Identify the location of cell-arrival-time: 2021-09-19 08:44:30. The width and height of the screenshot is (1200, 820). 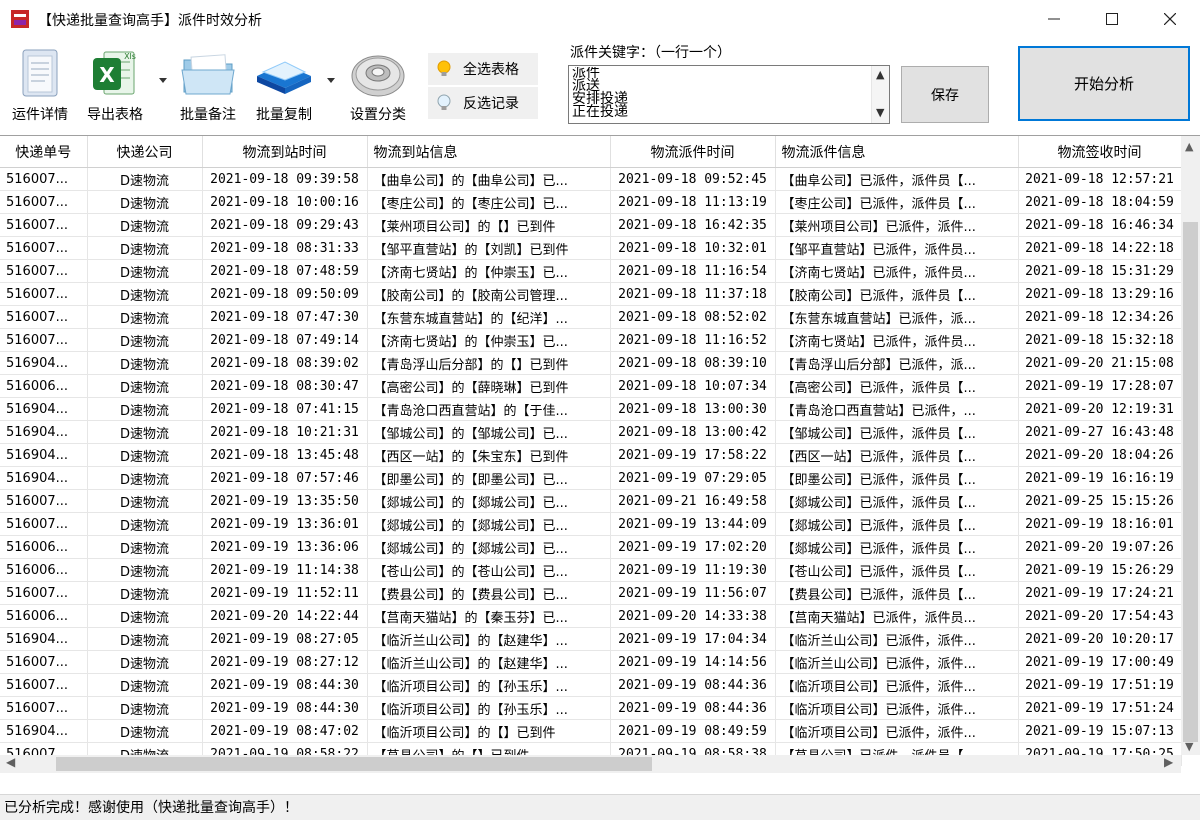
(285, 708).